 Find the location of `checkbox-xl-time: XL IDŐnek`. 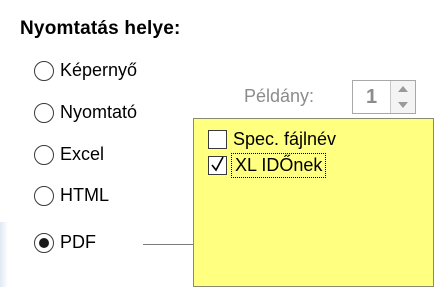

checkbox-xl-time: XL IDŐnek is located at coordinates (267, 165).